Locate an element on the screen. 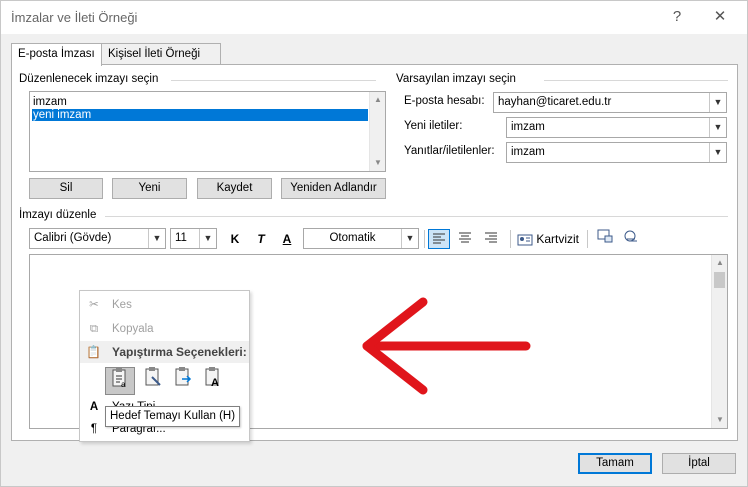  font-size-dropdown: 11 ▼ is located at coordinates (193, 238).